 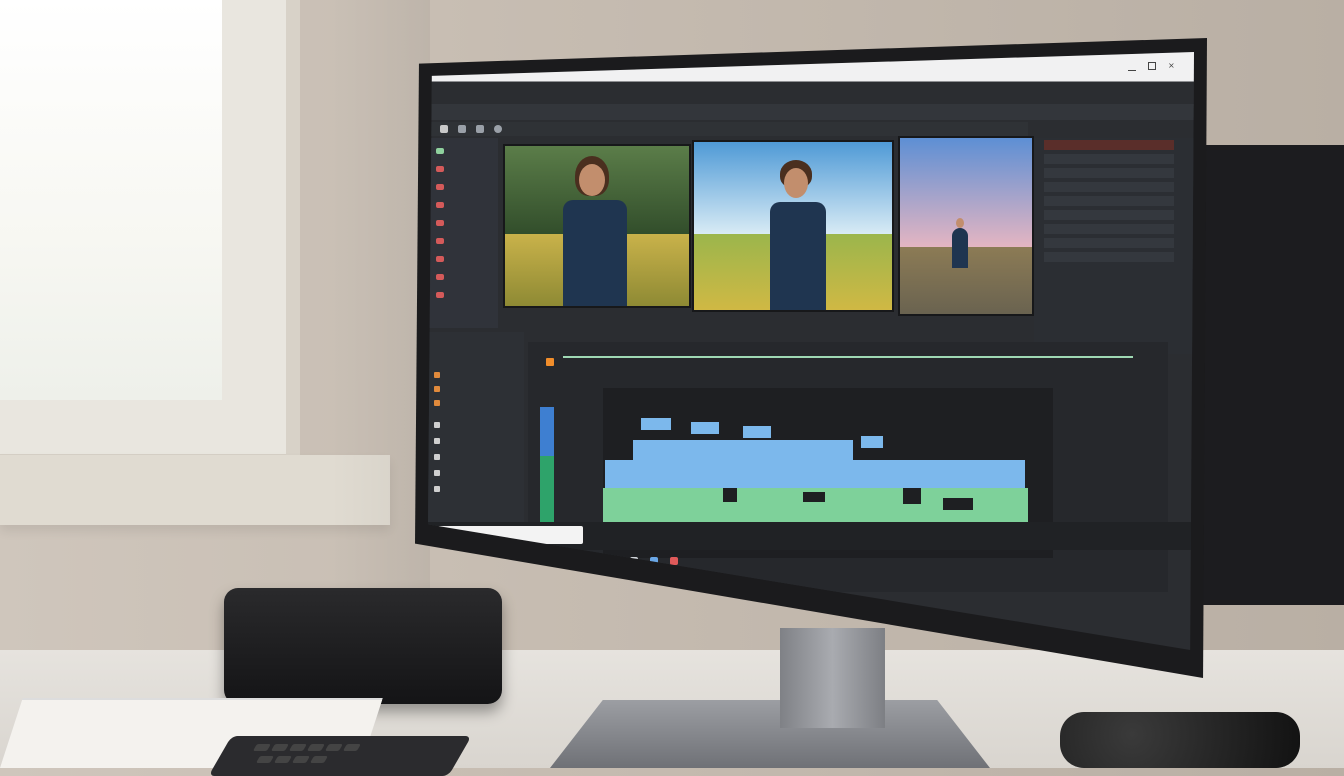 I want to click on desk-gadget, so click(x=1180, y=740).